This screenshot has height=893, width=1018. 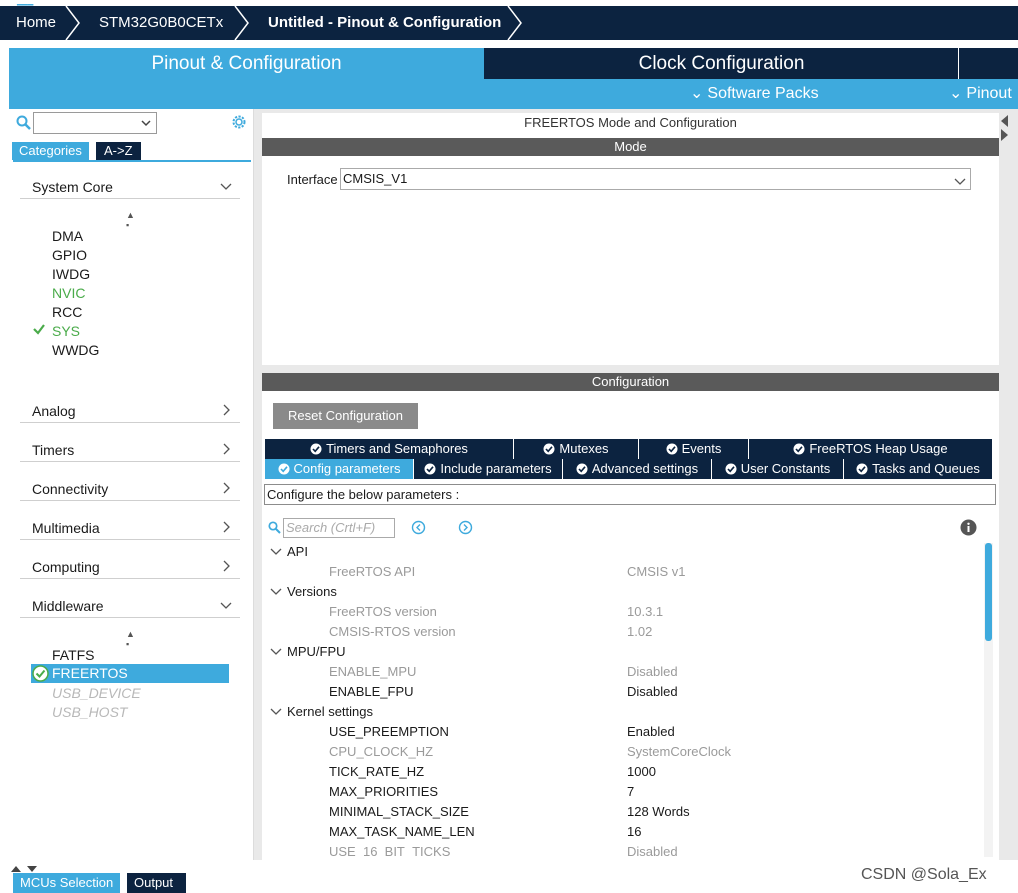 What do you see at coordinates (418, 529) in the screenshot?
I see `previous-icon` at bounding box center [418, 529].